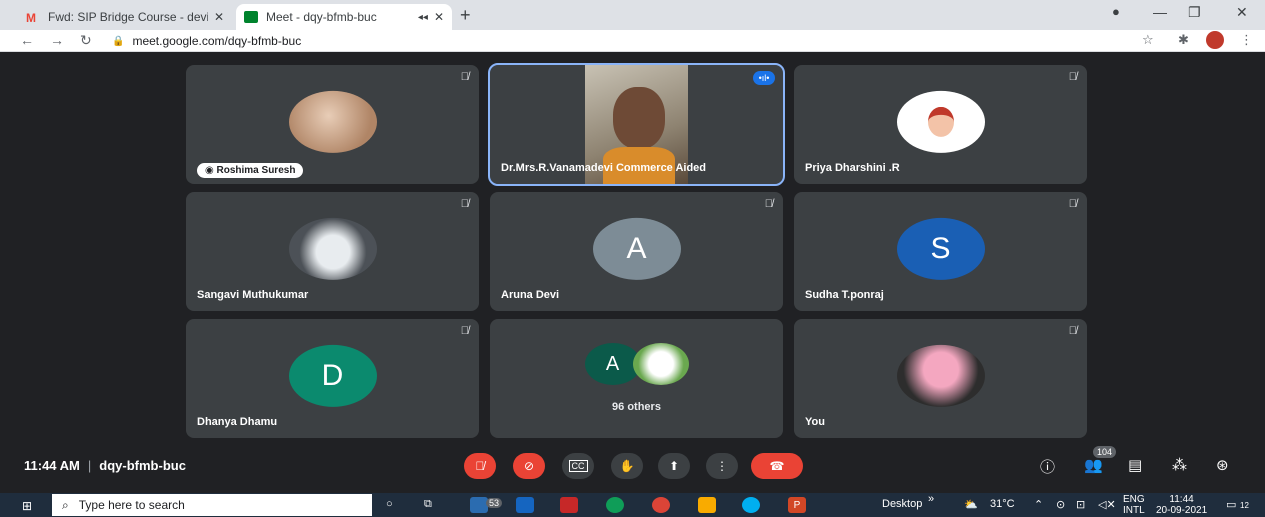  I want to click on participant-tile: 🎙̸ S Sudha T.ponraj, so click(940, 251).